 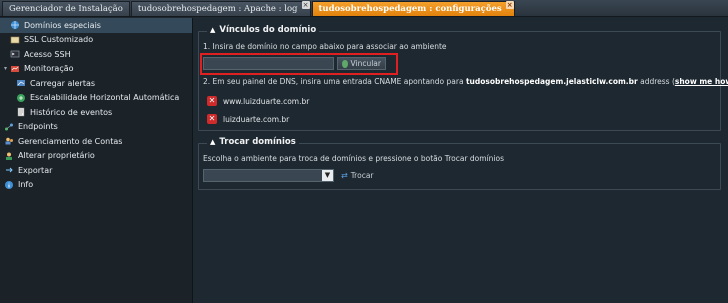 I want to click on sidebar-item-historico-de-eventos: Histórico de eventos, so click(x=96, y=112).